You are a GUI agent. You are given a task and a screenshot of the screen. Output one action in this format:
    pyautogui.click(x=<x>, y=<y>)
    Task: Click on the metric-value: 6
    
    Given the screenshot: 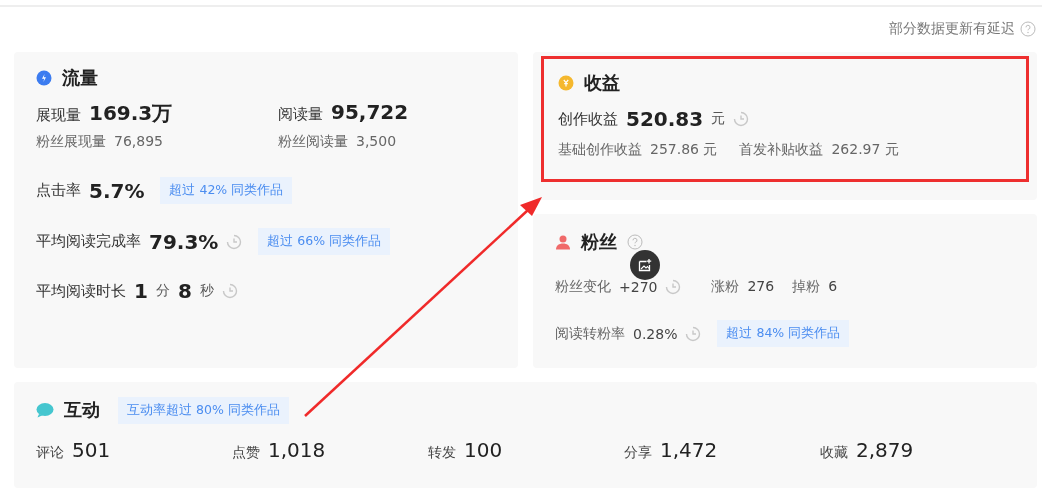 What is the action you would take?
    pyautogui.click(x=833, y=286)
    